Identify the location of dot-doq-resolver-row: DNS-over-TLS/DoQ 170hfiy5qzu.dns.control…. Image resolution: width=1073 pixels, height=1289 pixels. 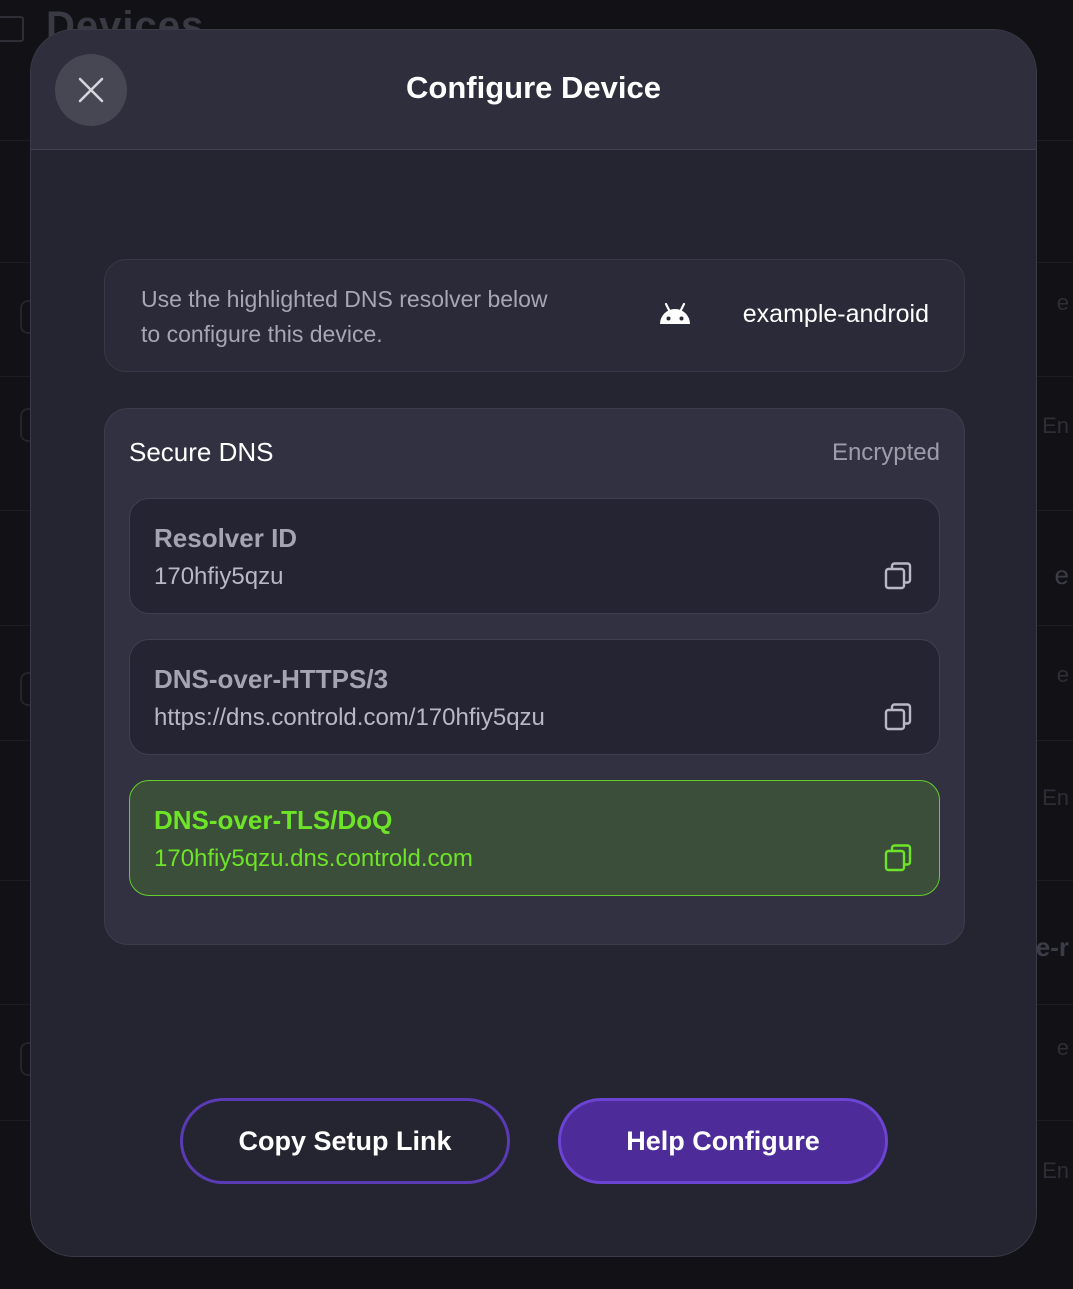
(534, 838).